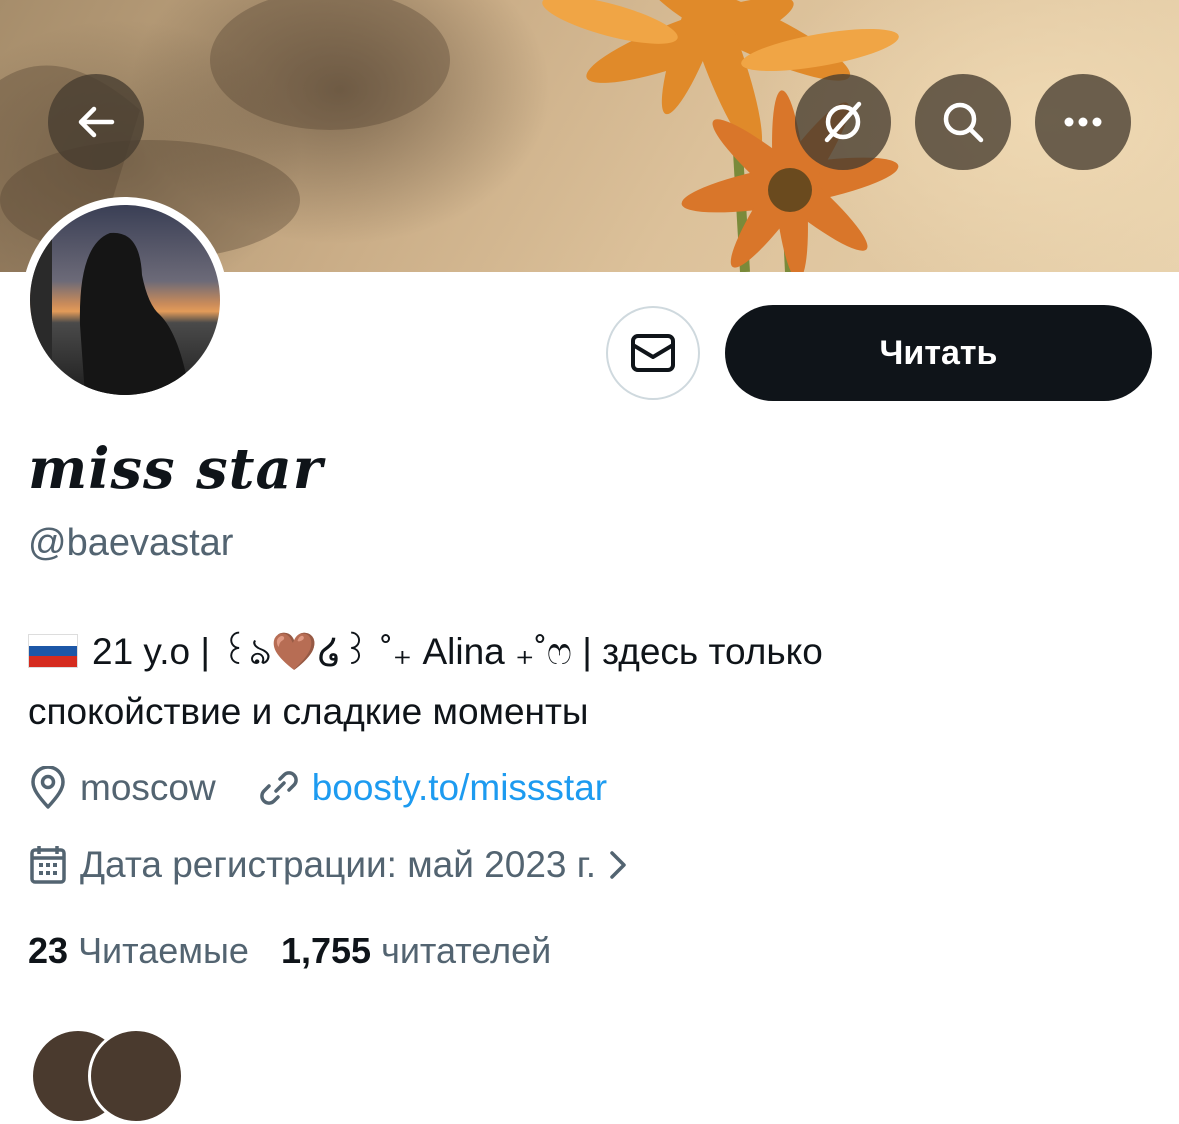 The height and width of the screenshot is (1124, 1179). I want to click on following-stat: 23 Читаемые, so click(138, 951).